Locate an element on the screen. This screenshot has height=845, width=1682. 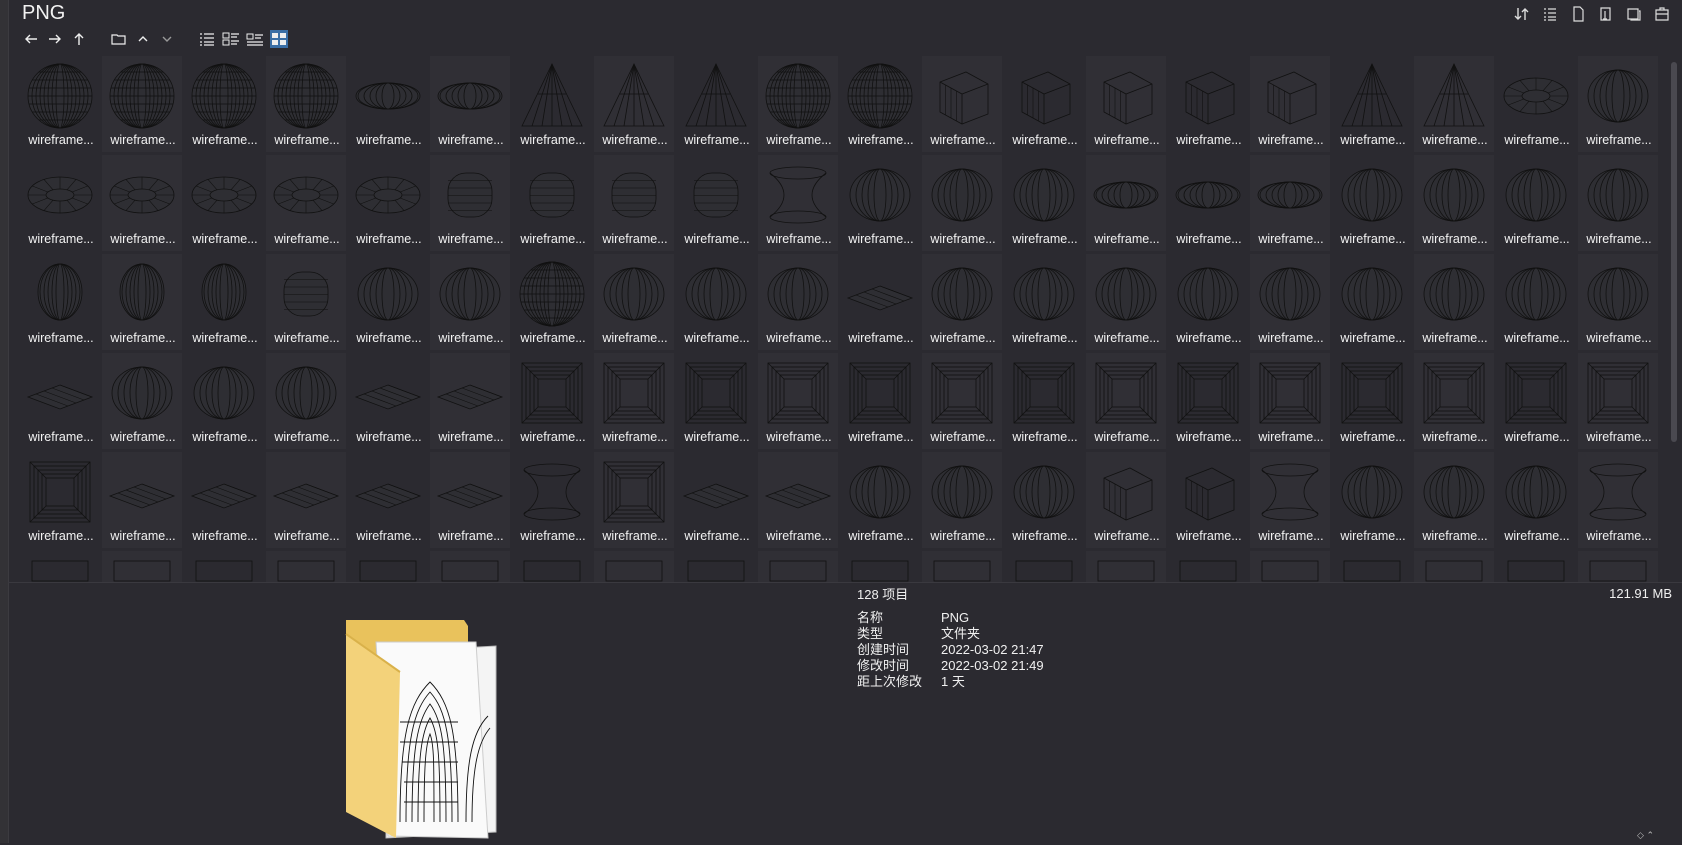
scrollbar-thumb is located at coordinates (1674, 252).